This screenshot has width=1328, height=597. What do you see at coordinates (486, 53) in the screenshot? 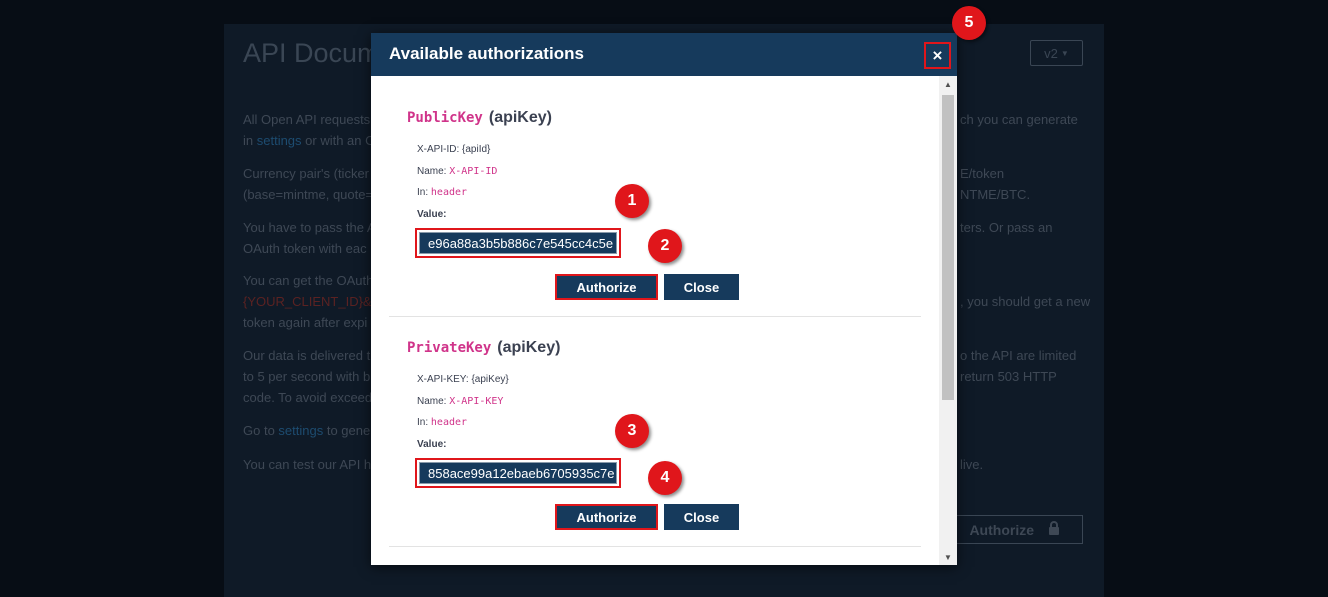
I see `modal-title: Available authorizations` at bounding box center [486, 53].